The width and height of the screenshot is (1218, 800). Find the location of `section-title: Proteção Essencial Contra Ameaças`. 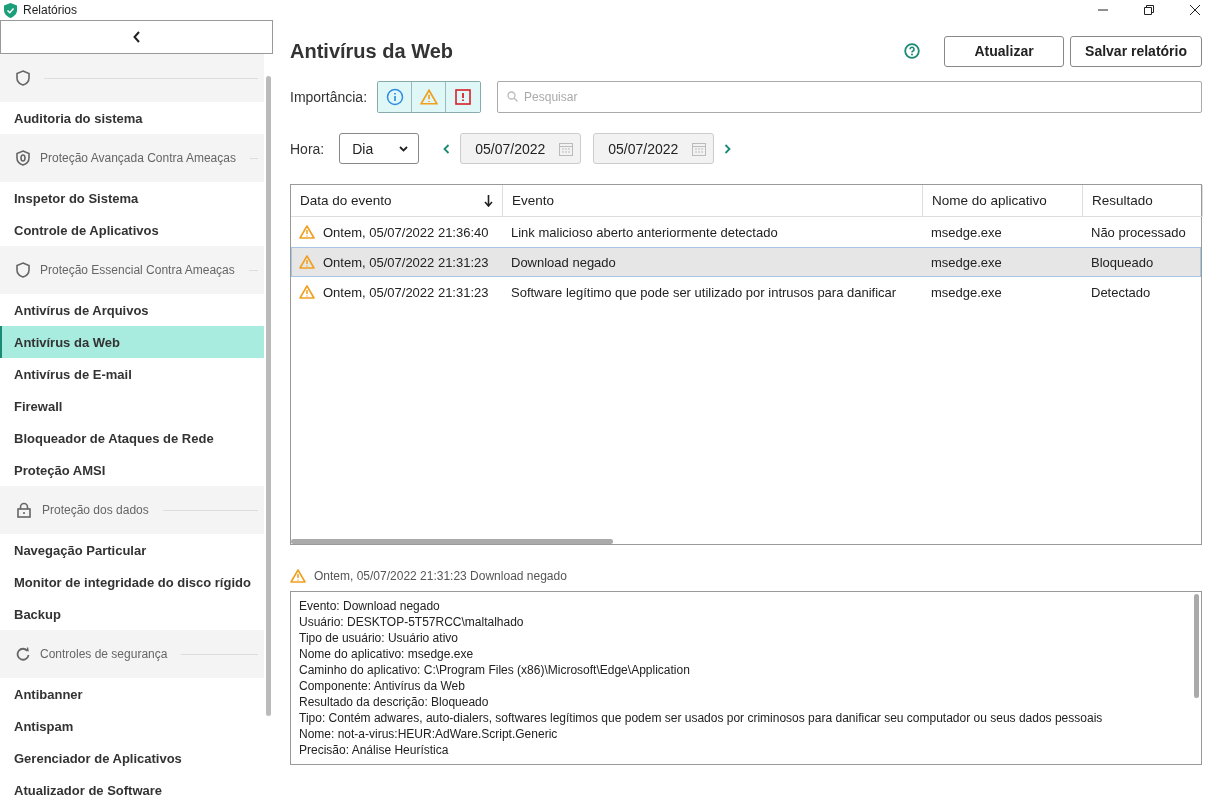

section-title: Proteção Essencial Contra Ameaças is located at coordinates (137, 270).